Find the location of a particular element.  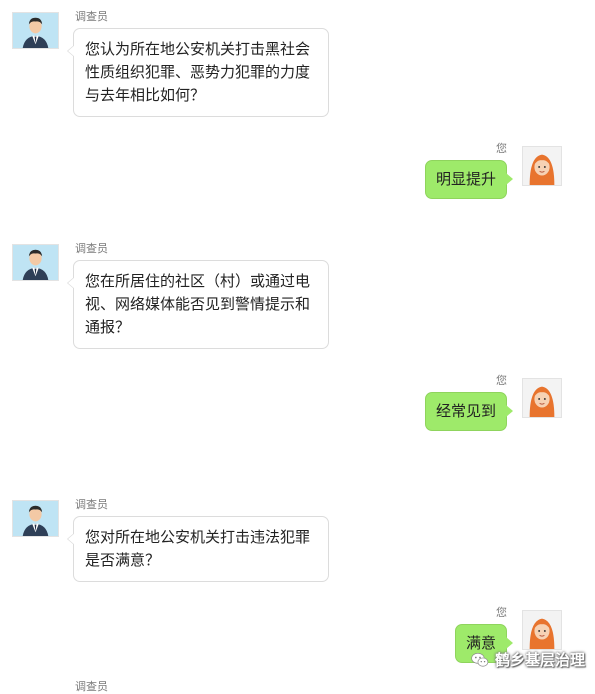

wechat-icon is located at coordinates (480, 659).